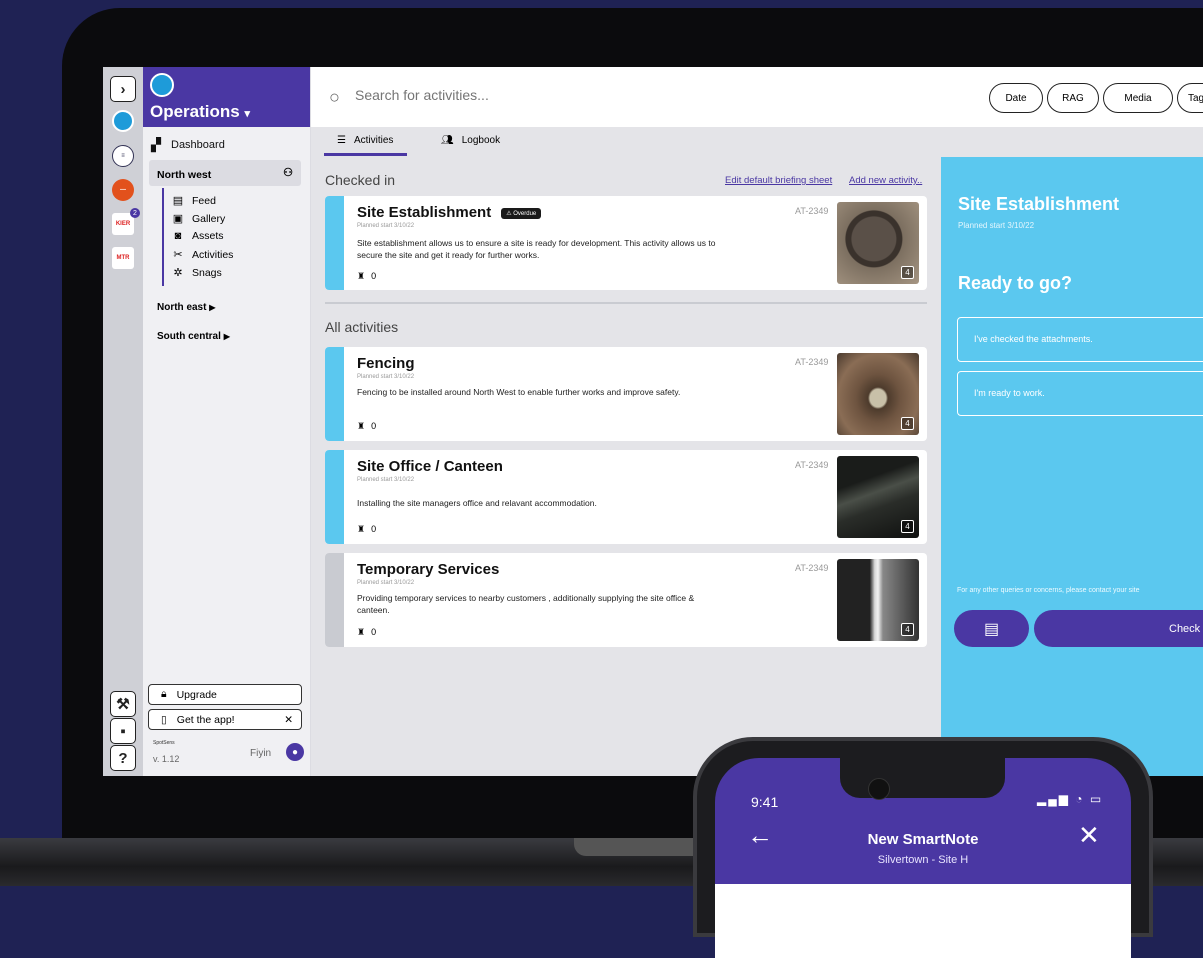 The image size is (1203, 958). What do you see at coordinates (1080, 393) in the screenshot?
I see `checklist-ready: I'm ready to work.` at bounding box center [1080, 393].